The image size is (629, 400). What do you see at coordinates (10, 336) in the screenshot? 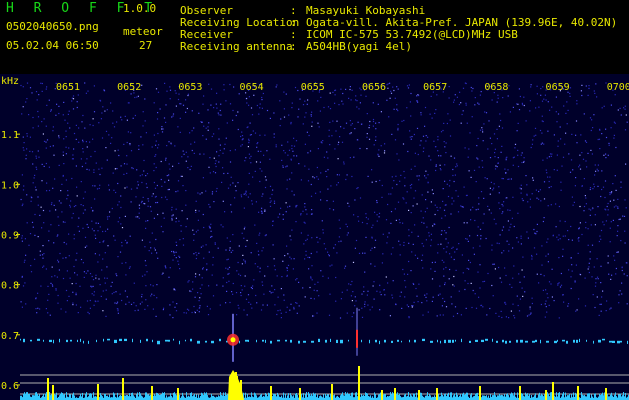
I see `frequency-tick-label: 0.7` at bounding box center [10, 336].